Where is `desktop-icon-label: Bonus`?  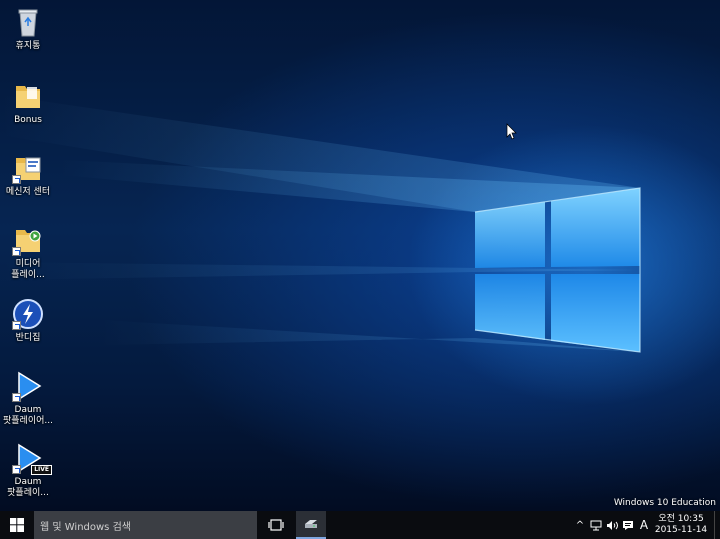 desktop-icon-label: Bonus is located at coordinates (28, 120).